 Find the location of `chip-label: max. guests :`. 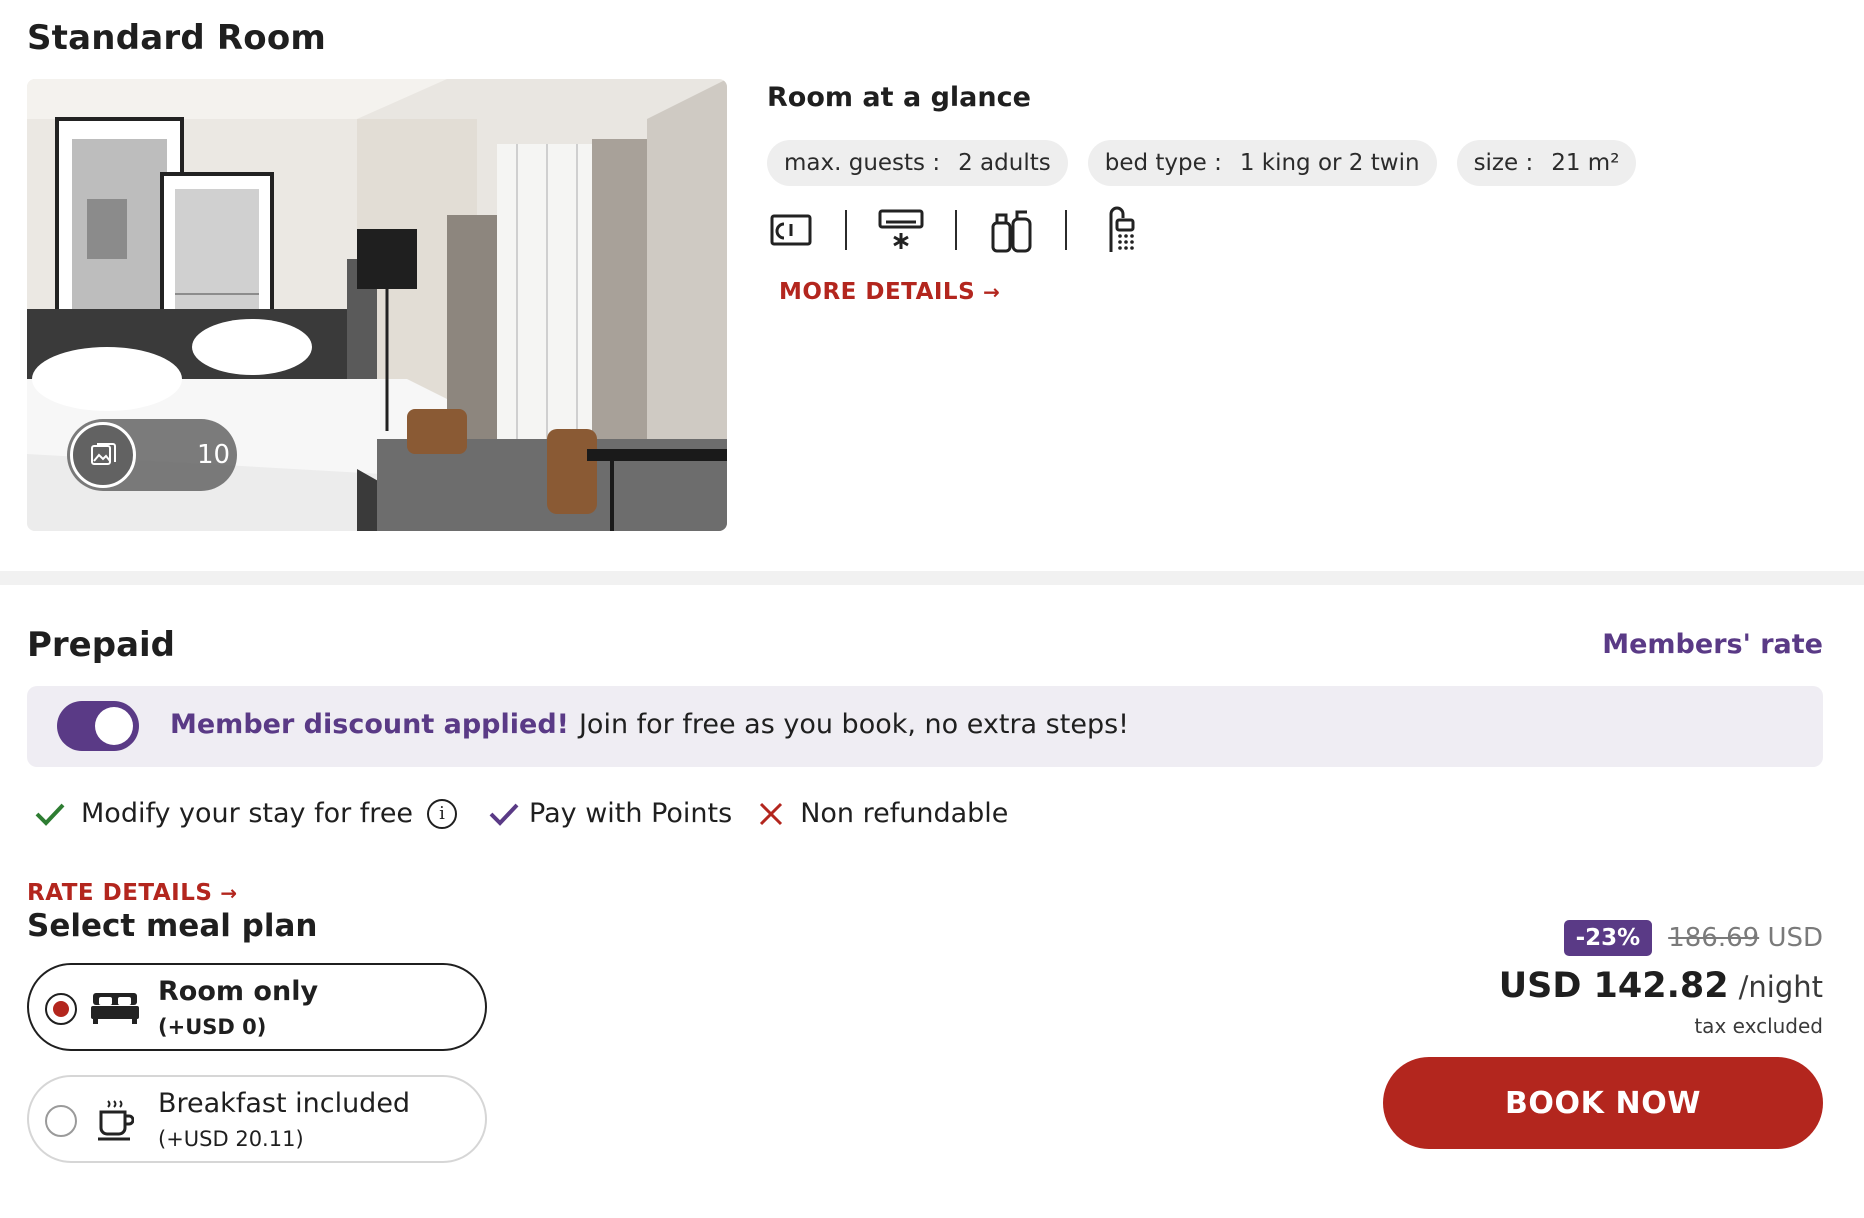

chip-label: max. guests : is located at coordinates (862, 163).